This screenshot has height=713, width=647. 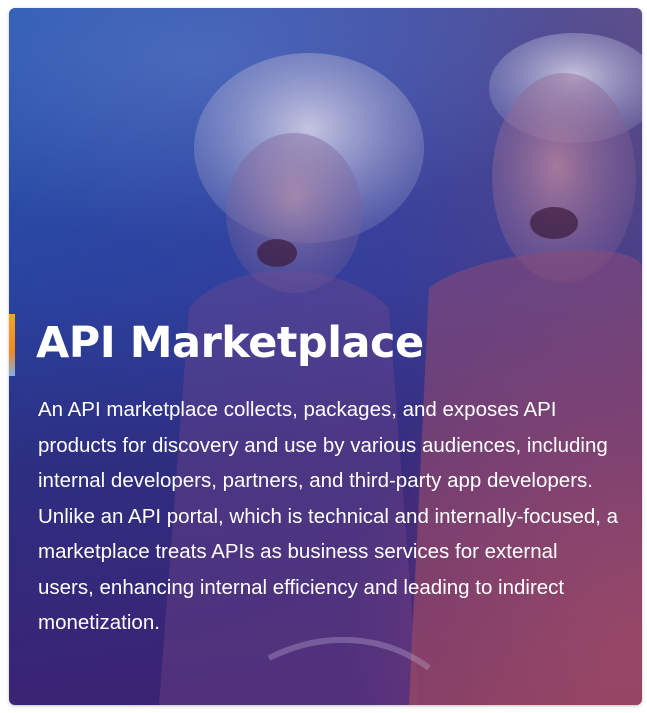 What do you see at coordinates (294, 213) in the screenshot?
I see `woman-face` at bounding box center [294, 213].